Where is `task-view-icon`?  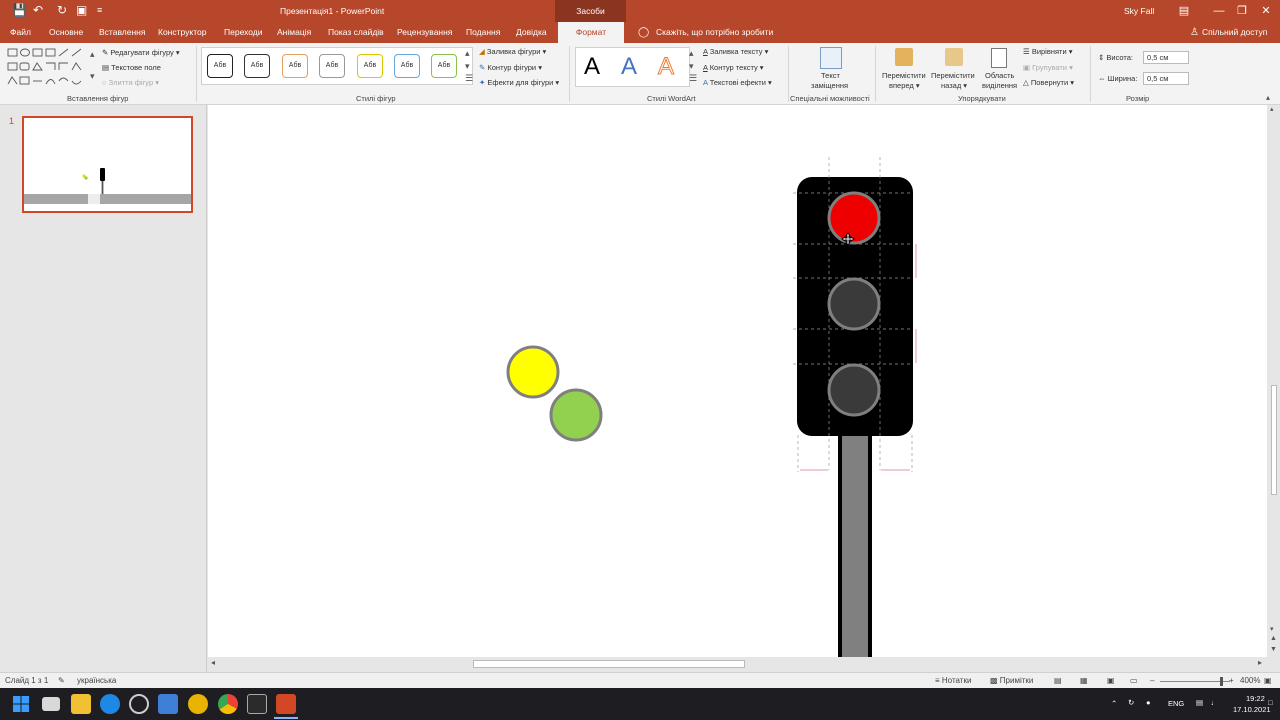 task-view-icon is located at coordinates (51, 704).